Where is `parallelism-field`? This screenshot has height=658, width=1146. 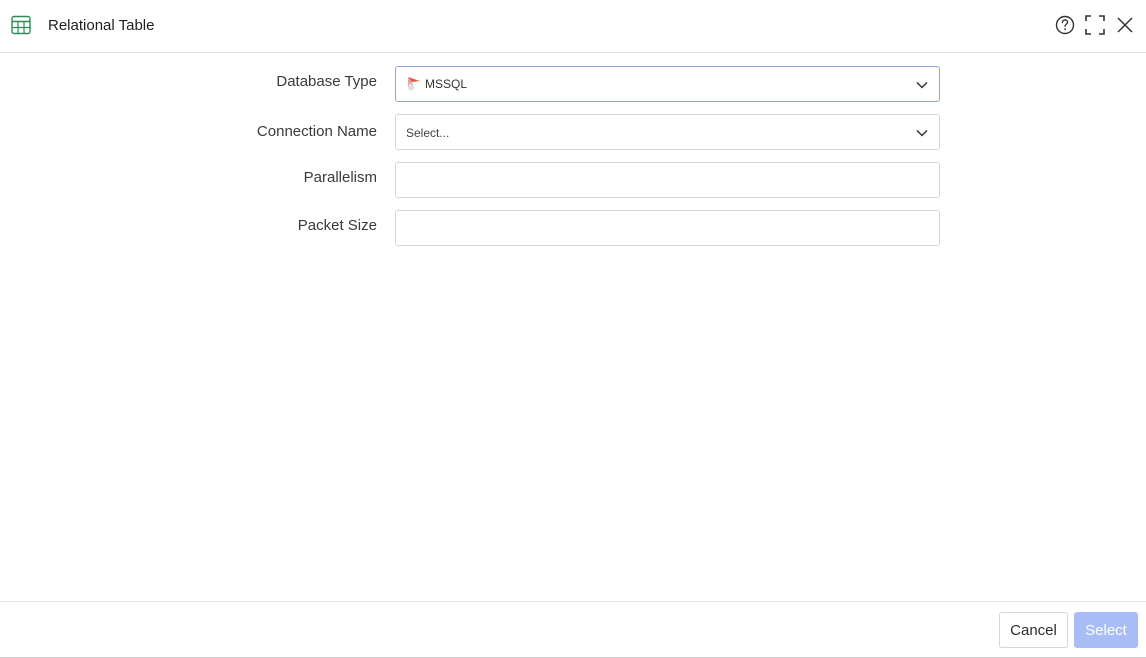 parallelism-field is located at coordinates (667, 180).